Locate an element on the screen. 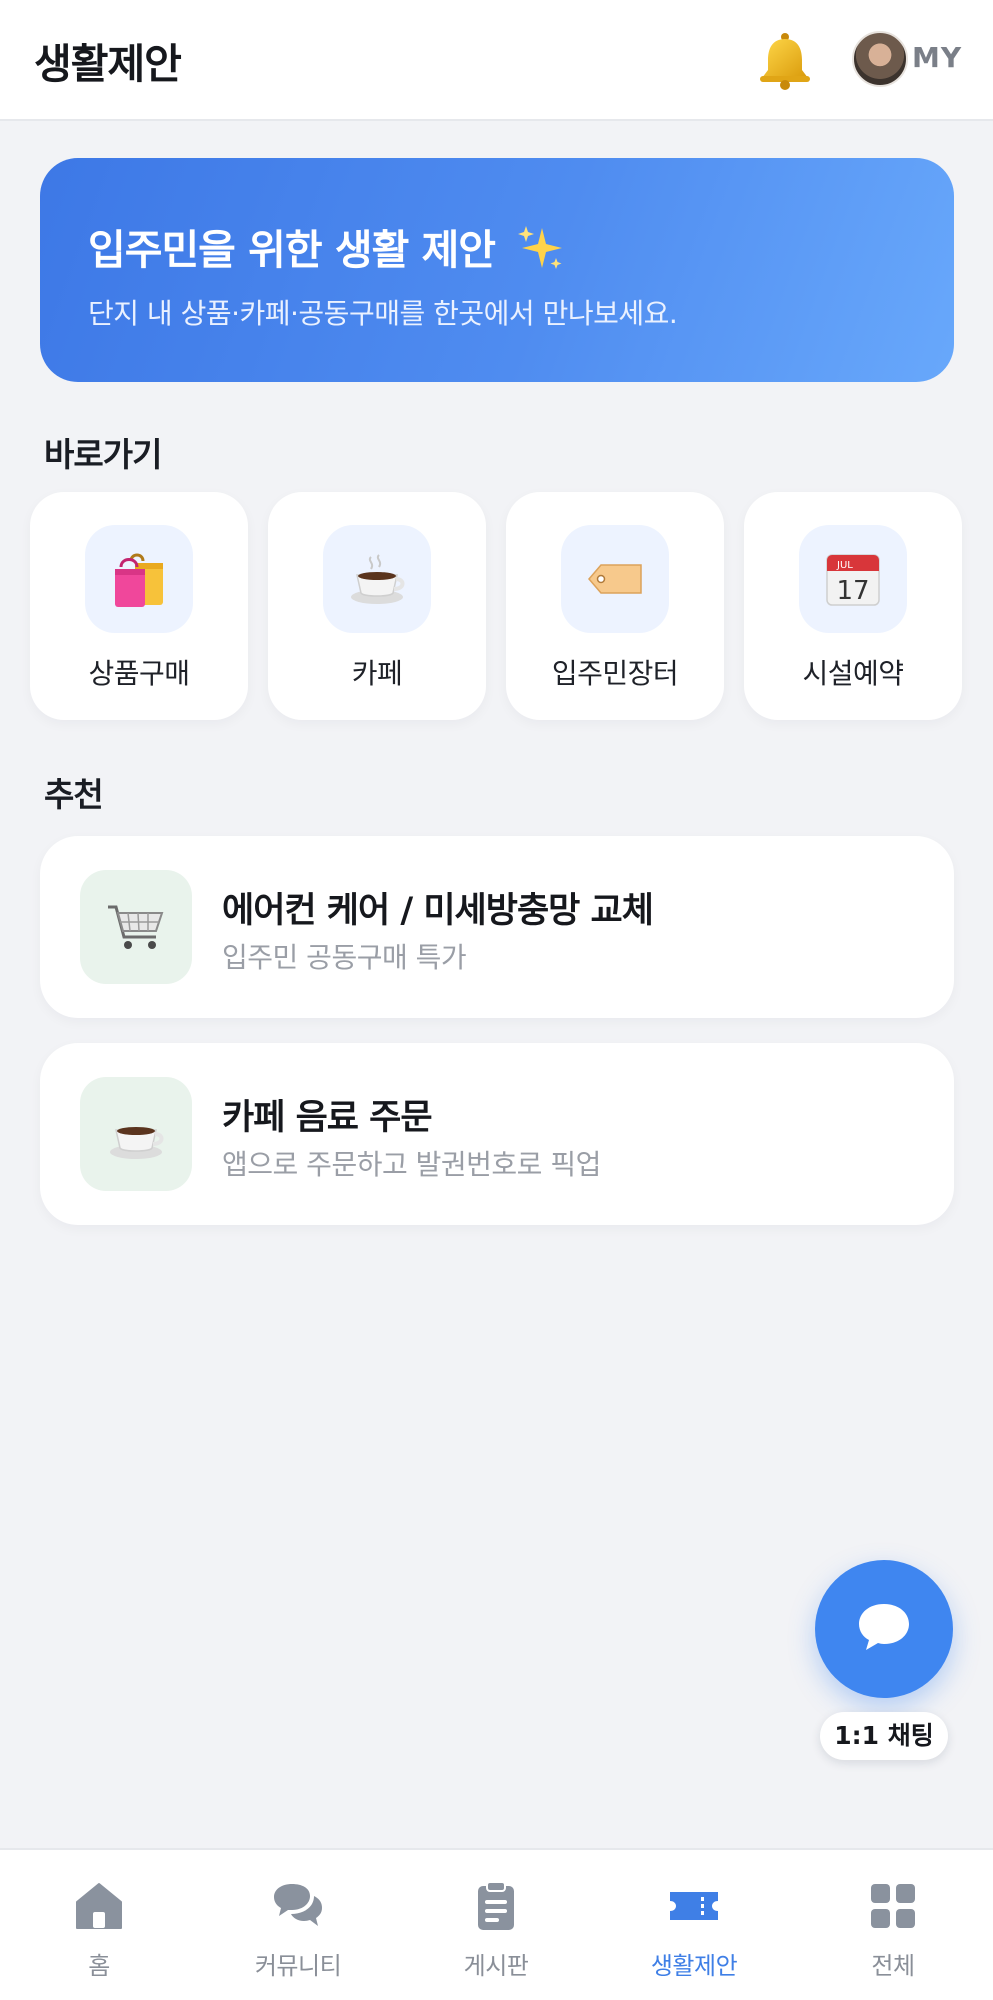 The height and width of the screenshot is (2000, 993). shopping-cart-icon is located at coordinates (136, 927).